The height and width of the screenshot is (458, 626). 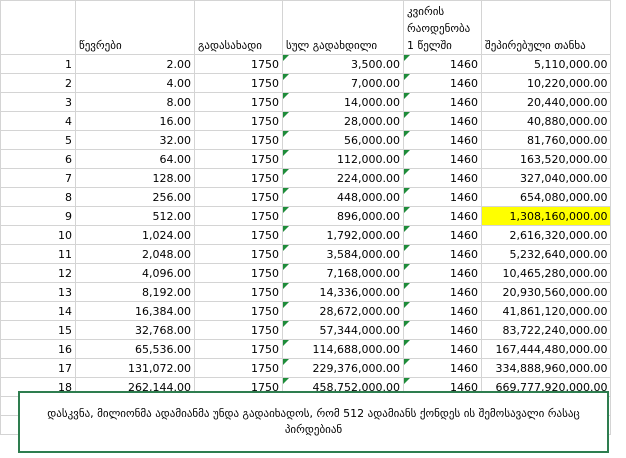 What do you see at coordinates (38, 235) in the screenshot?
I see `row-index-cell: 10` at bounding box center [38, 235].